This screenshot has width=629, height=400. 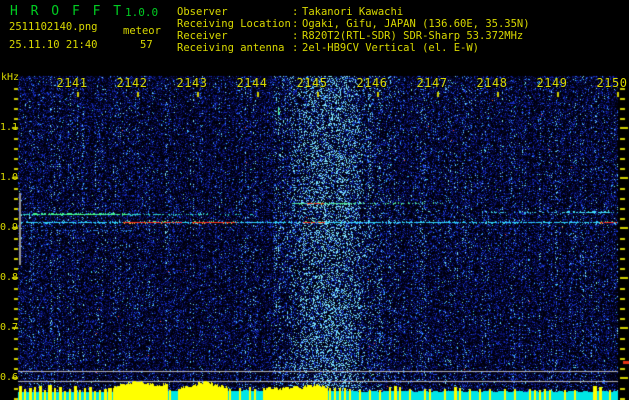 I want to click on x-tick-label: 2143, so click(x=192, y=83).